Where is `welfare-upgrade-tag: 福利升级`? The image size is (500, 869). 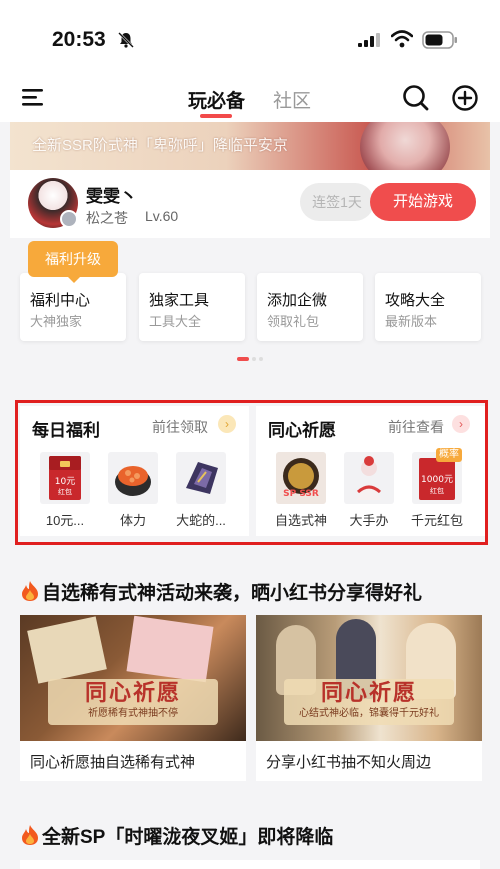
welfare-upgrade-tag: 福利升级 is located at coordinates (73, 262).